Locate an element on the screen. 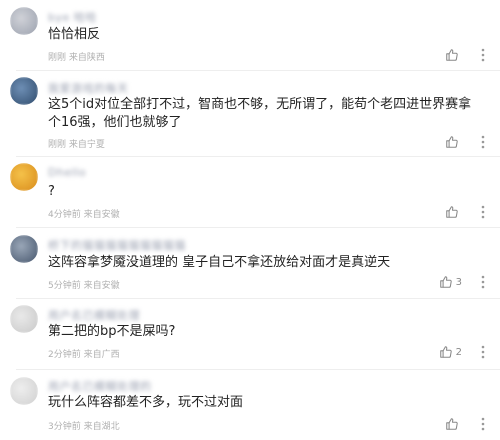  username: 桥下的猫猫猫猫猫猫猫猫猫 is located at coordinates (117, 245).